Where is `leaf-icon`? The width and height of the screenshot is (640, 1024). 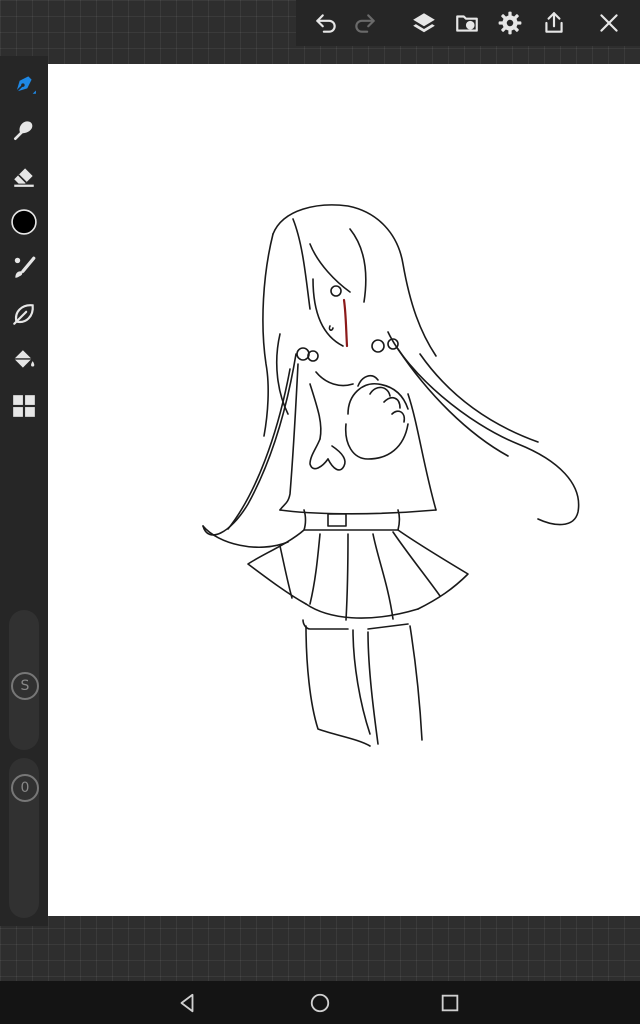 leaf-icon is located at coordinates (23, 314).